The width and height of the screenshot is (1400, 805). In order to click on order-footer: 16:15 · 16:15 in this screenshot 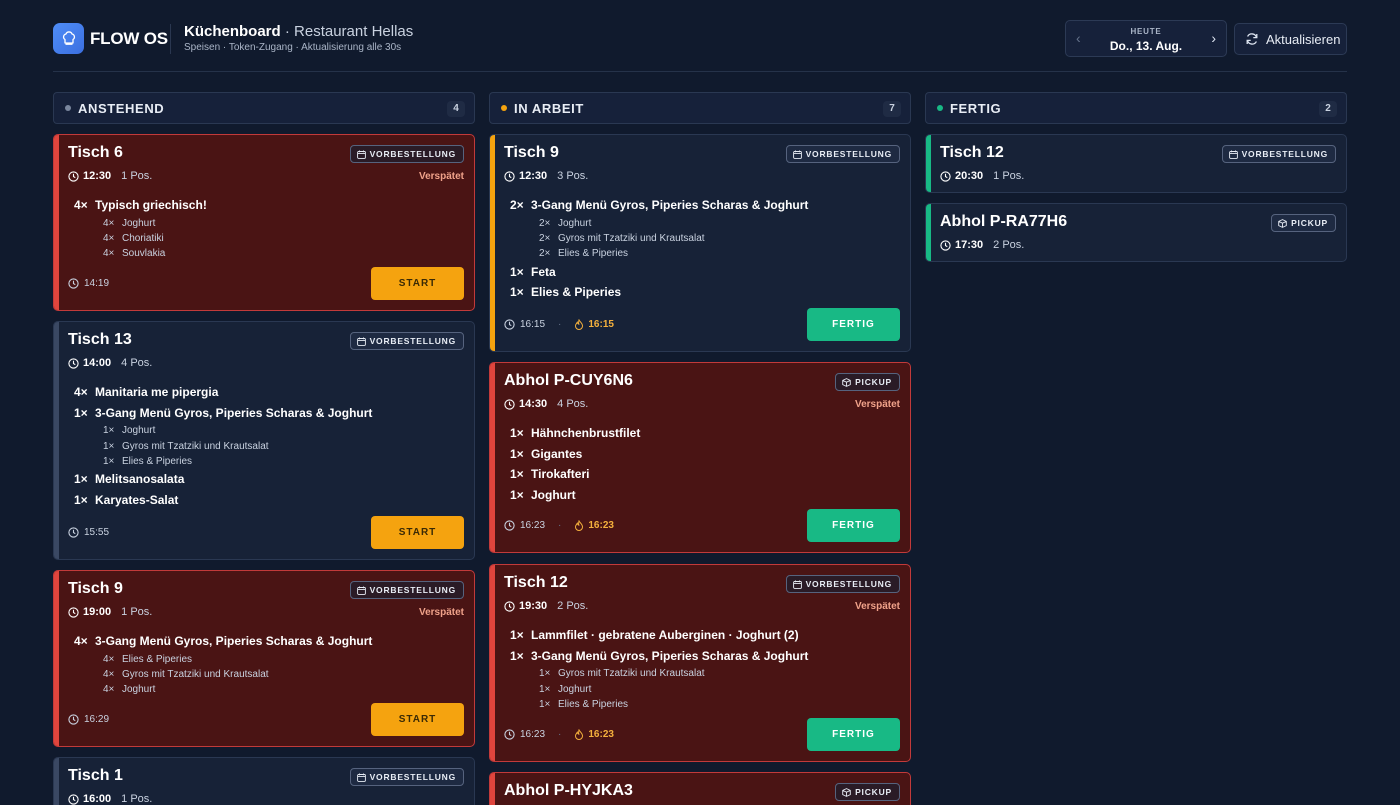, I will do `click(559, 324)`.